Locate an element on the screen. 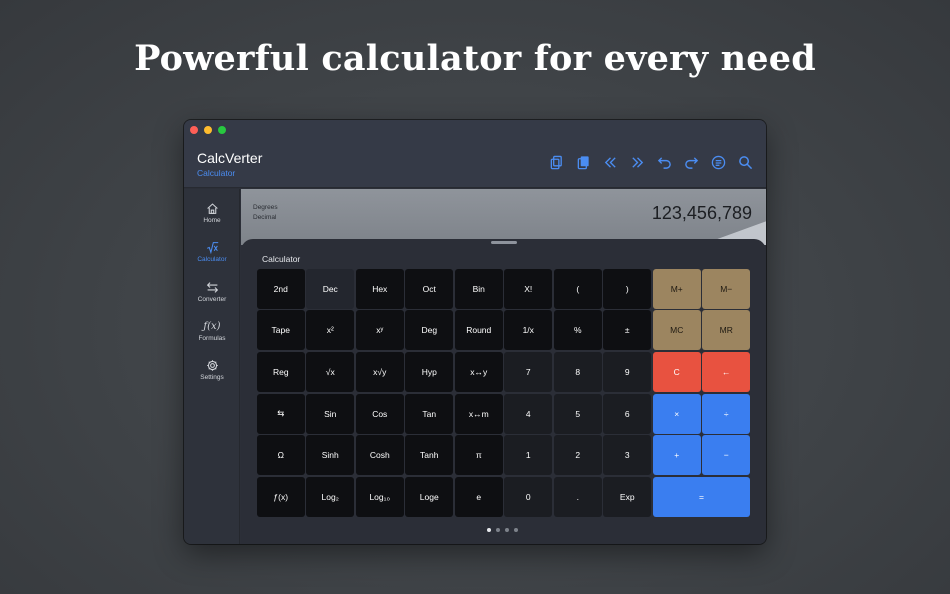 The width and height of the screenshot is (950, 594). key-x-button: x² is located at coordinates (330, 330).